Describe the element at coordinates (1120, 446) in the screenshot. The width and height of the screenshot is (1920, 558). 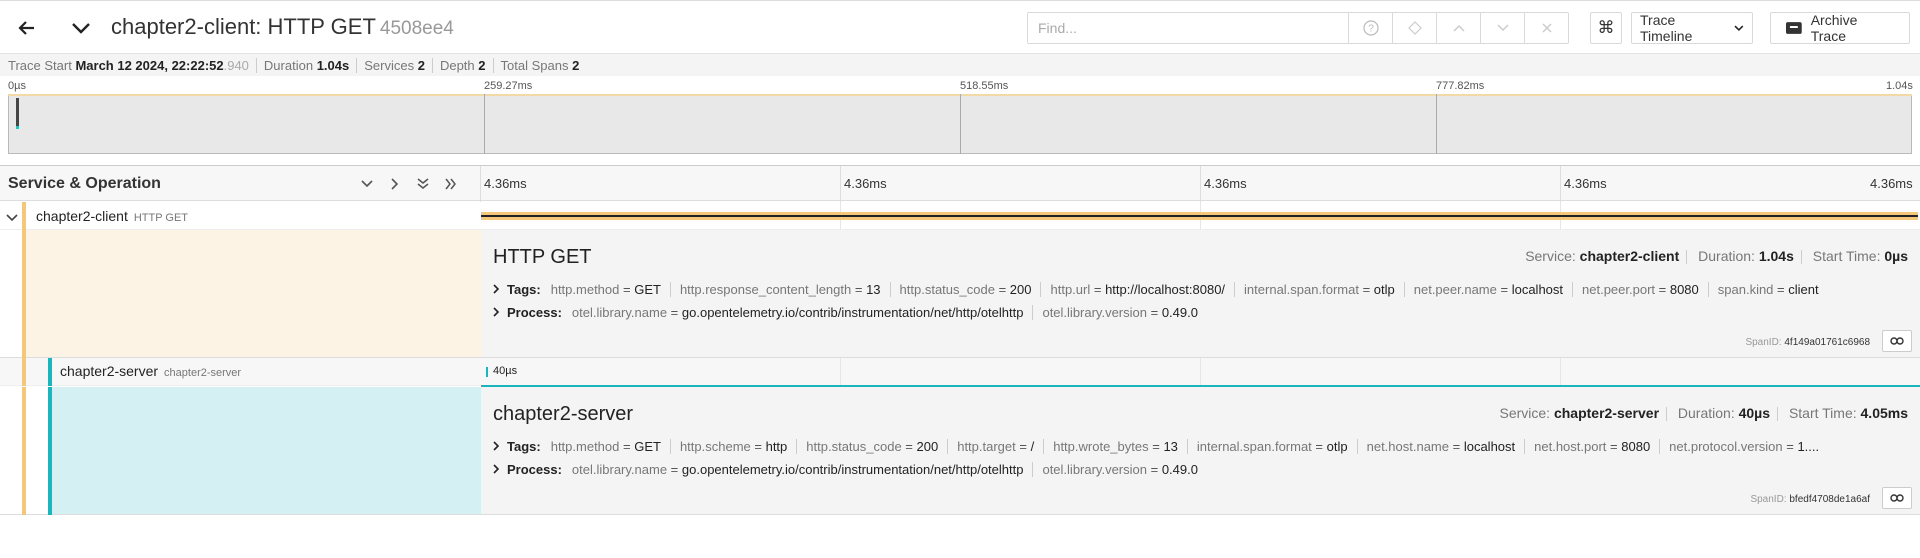
I see `tag-item: http.wrote_bytes = 13` at that location.